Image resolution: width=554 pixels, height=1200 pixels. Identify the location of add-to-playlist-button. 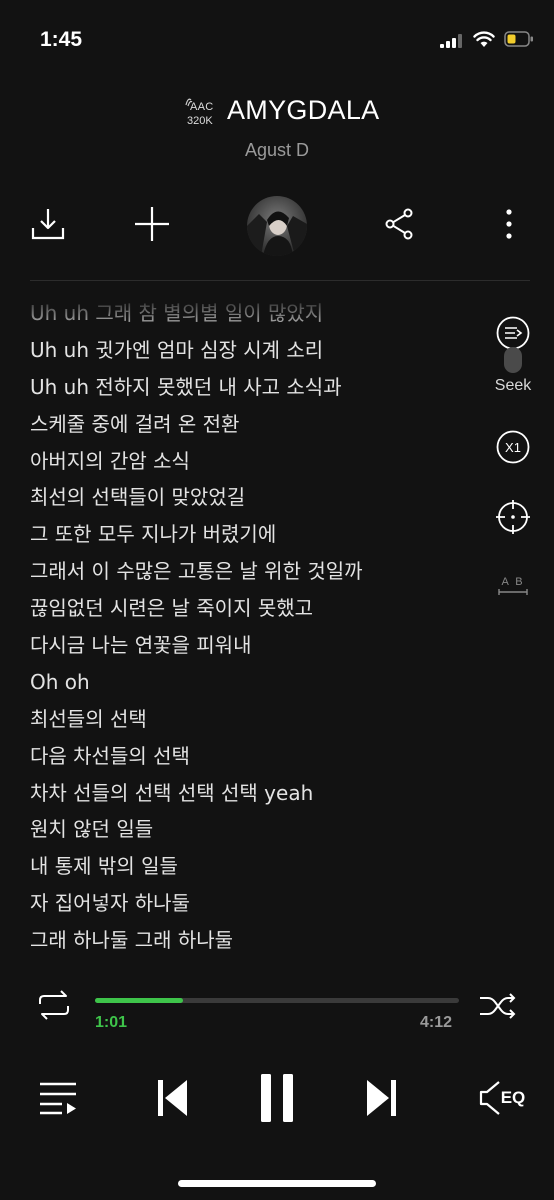
(152, 224).